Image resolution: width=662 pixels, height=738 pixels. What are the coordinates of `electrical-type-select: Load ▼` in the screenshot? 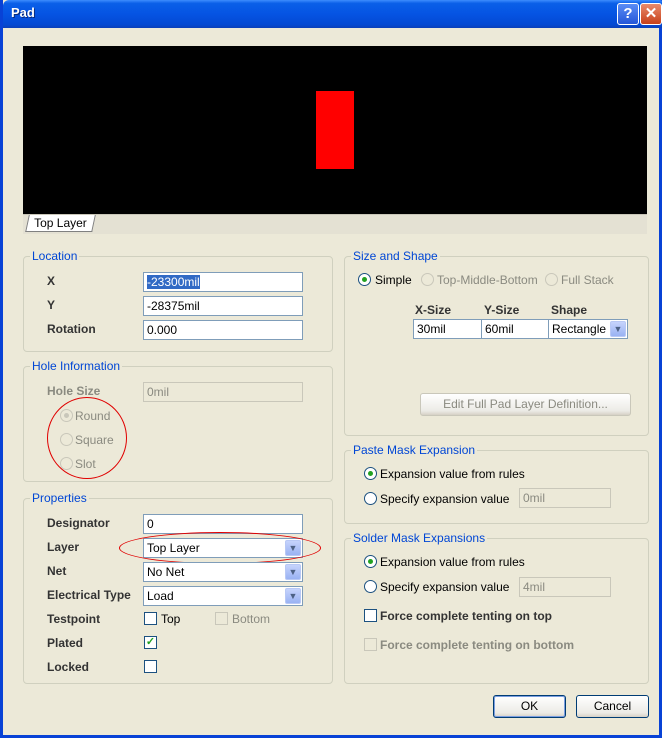 It's located at (223, 596).